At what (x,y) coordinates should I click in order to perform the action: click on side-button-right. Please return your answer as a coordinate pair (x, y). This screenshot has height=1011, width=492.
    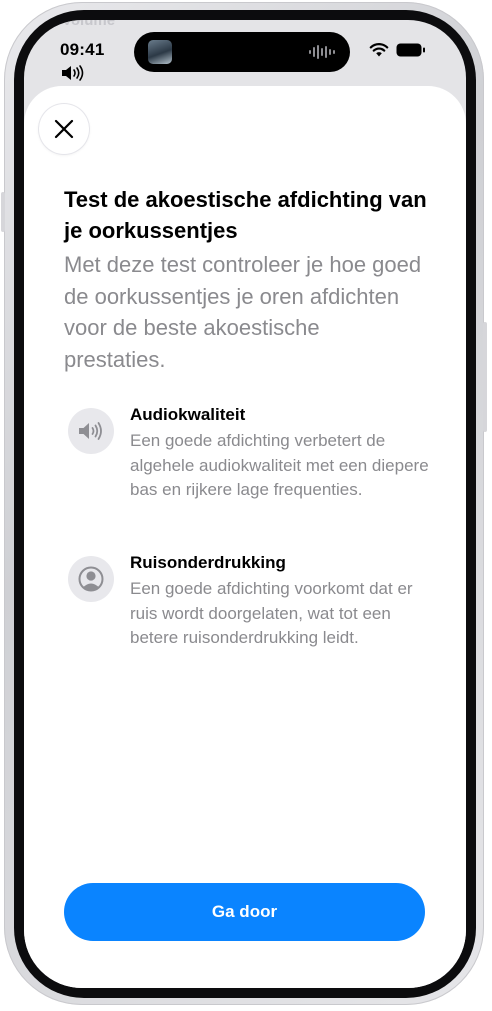
    Looking at the image, I should click on (485, 377).